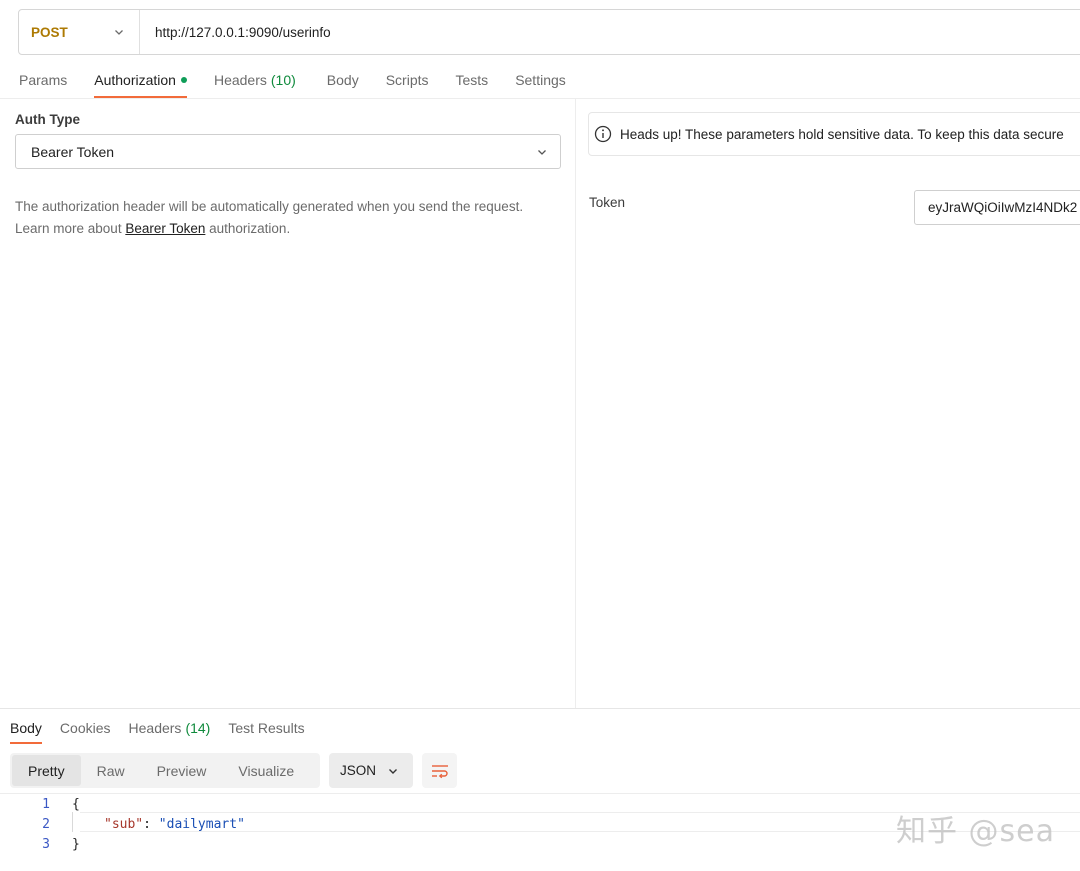  I want to click on tab-settings: Settings, so click(540, 80).